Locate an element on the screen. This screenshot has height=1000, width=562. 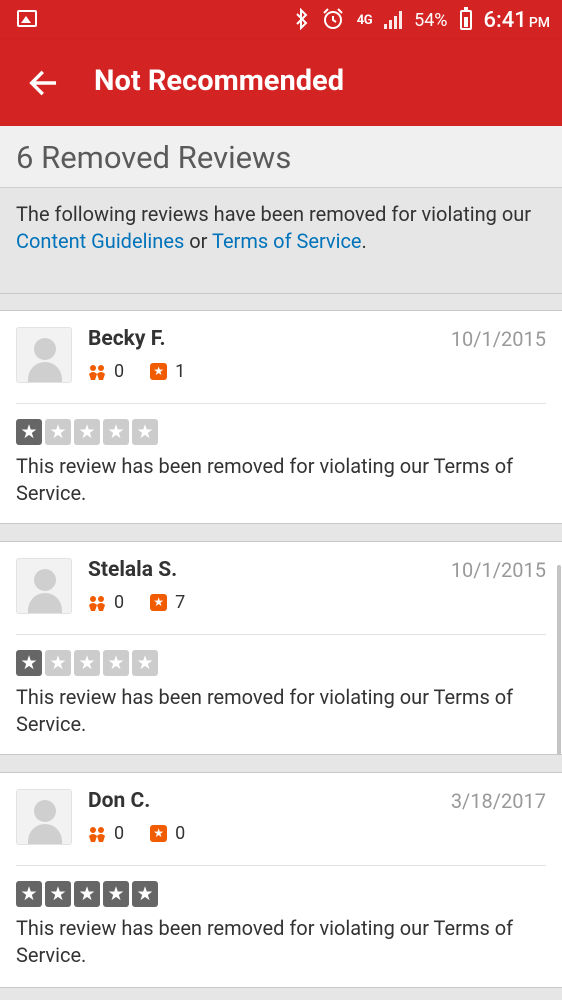
user-stats: 0 ★ 1 is located at coordinates (136, 371).